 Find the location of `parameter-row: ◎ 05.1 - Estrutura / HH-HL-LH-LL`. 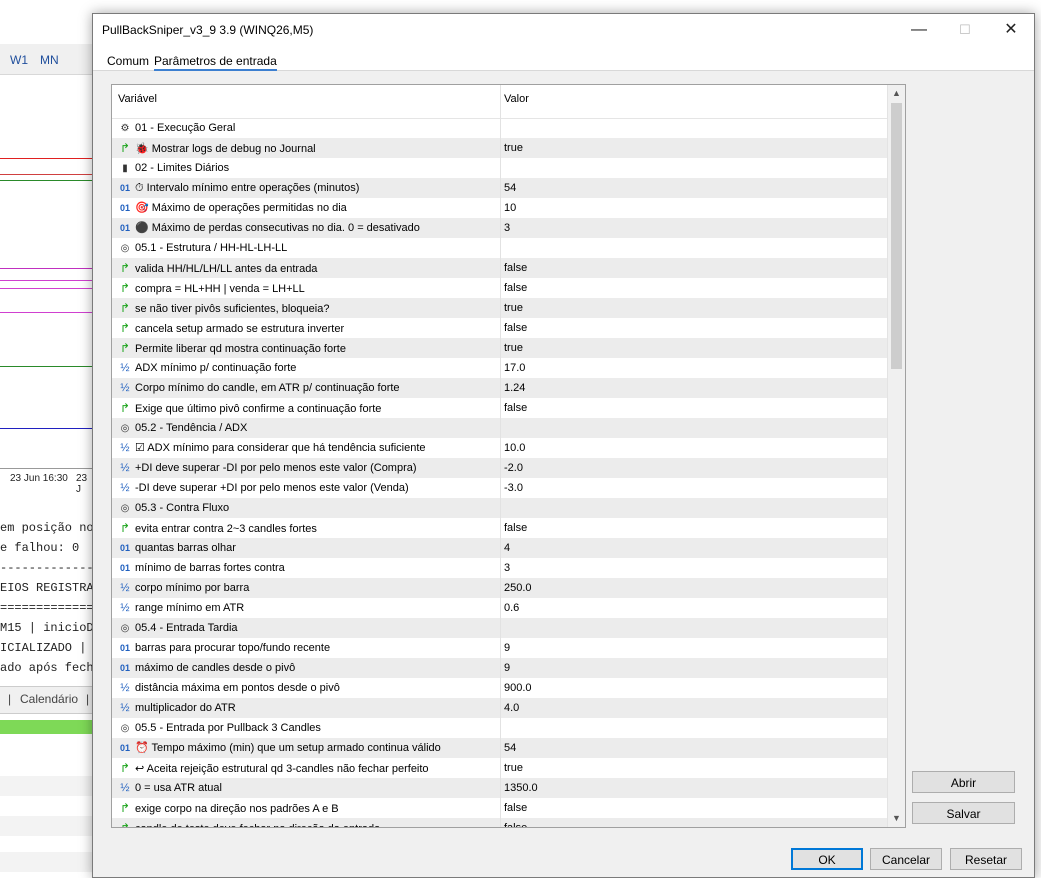

parameter-row: ◎ 05.1 - Estrutura / HH-HL-LH-LL is located at coordinates (499, 248).